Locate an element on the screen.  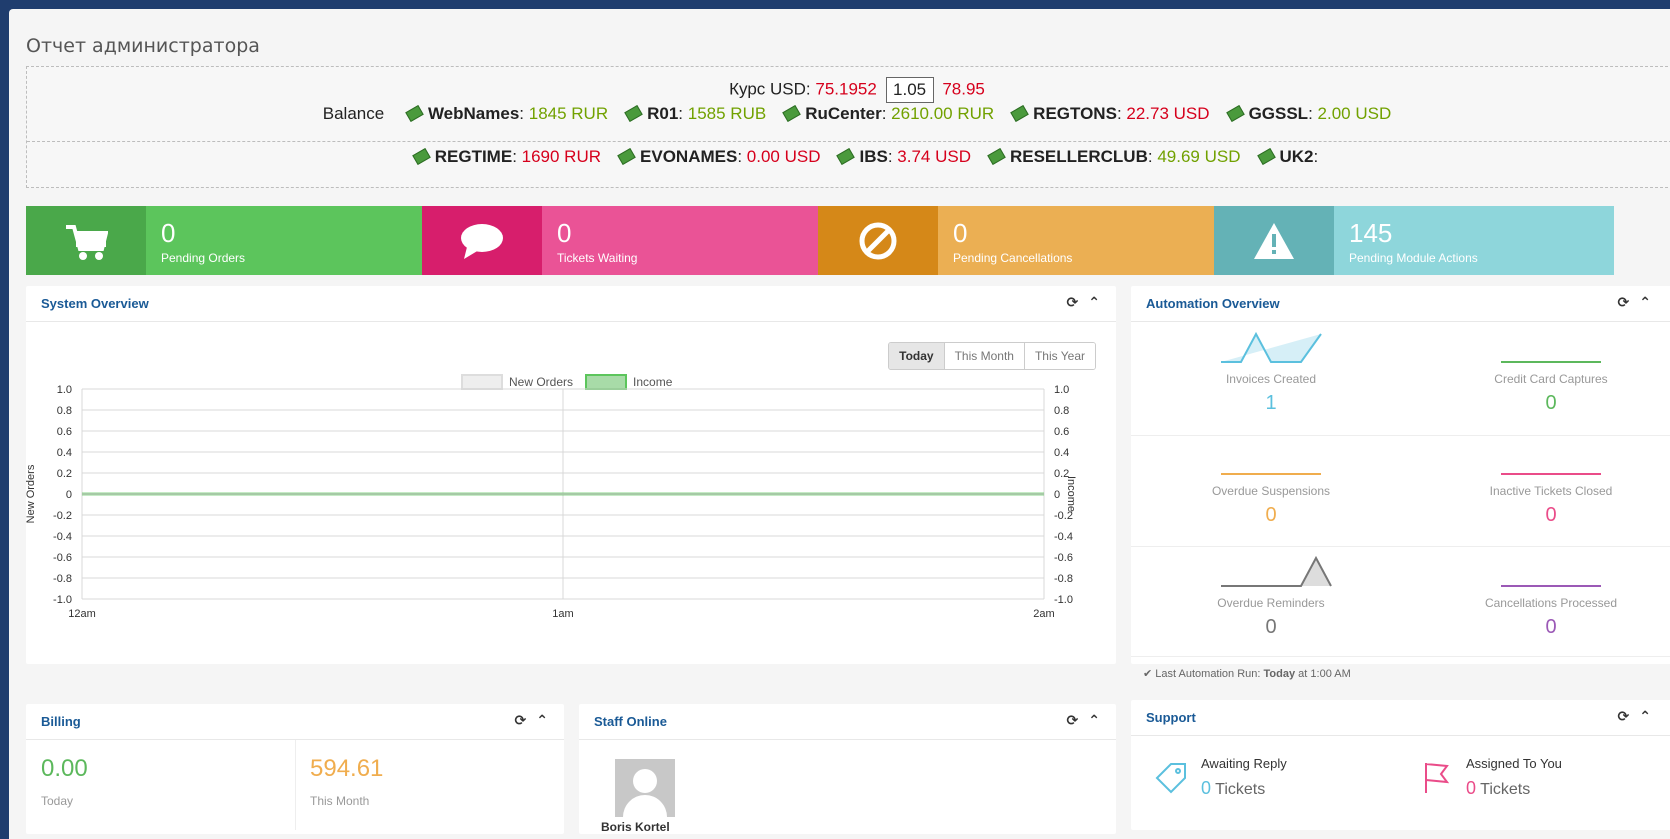
balance-registrar-name: EVONAMES is located at coordinates (688, 156).